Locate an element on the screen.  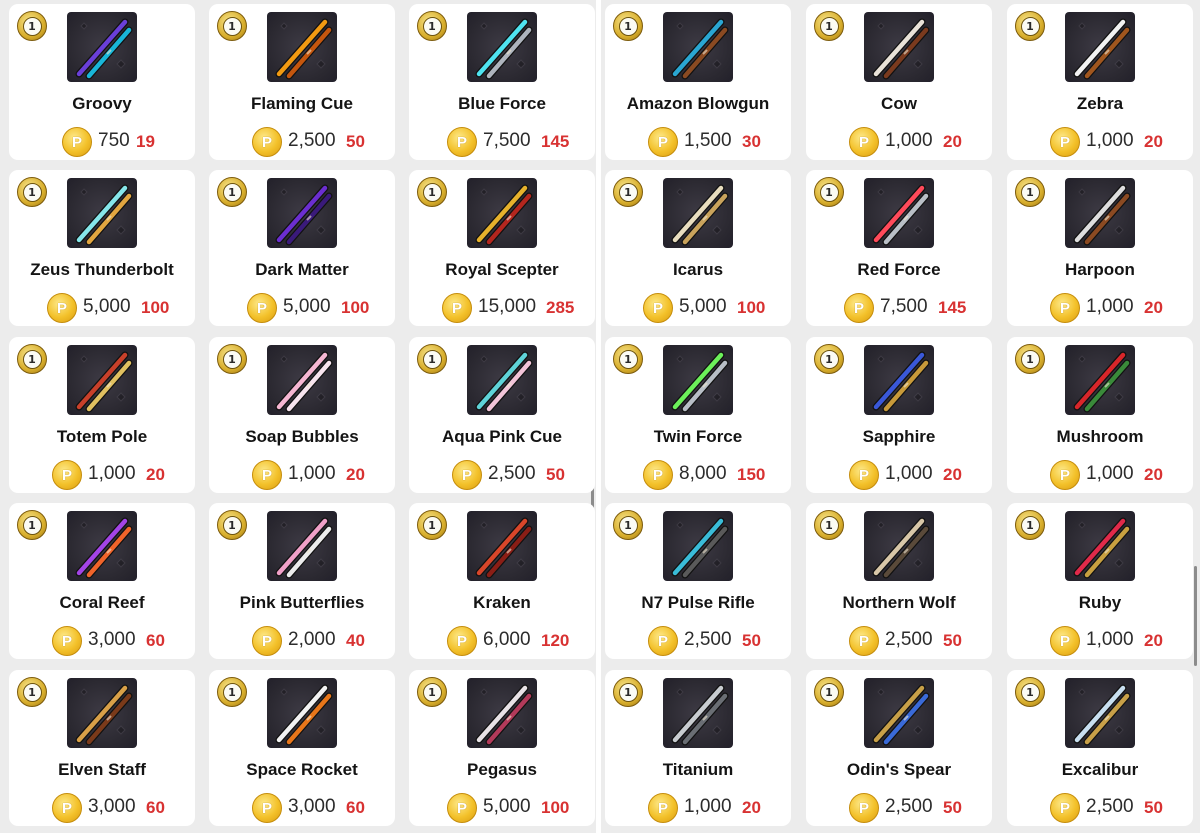
cue-card: 1 N7 Pulse Rifle P 2,500 50 is located at coordinates (698, 581).